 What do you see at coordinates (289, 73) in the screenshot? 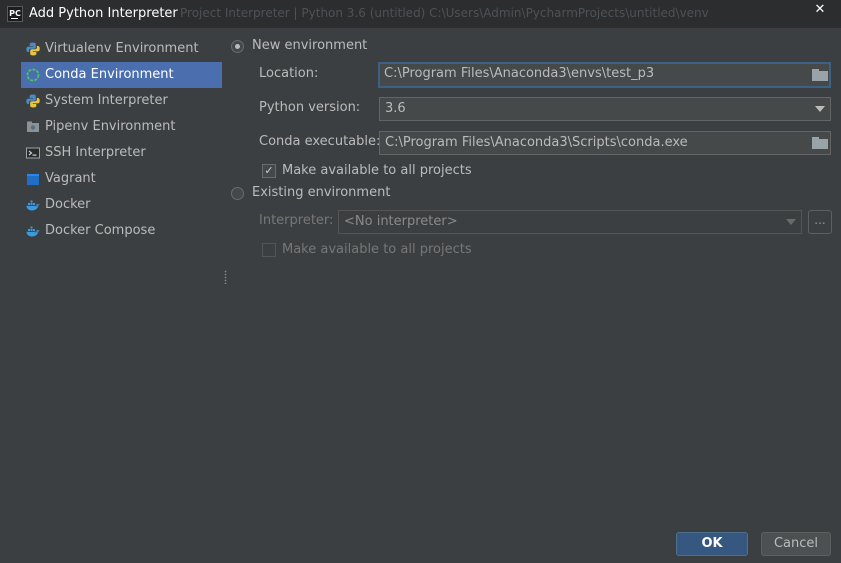
I see `location-label: Location:` at bounding box center [289, 73].